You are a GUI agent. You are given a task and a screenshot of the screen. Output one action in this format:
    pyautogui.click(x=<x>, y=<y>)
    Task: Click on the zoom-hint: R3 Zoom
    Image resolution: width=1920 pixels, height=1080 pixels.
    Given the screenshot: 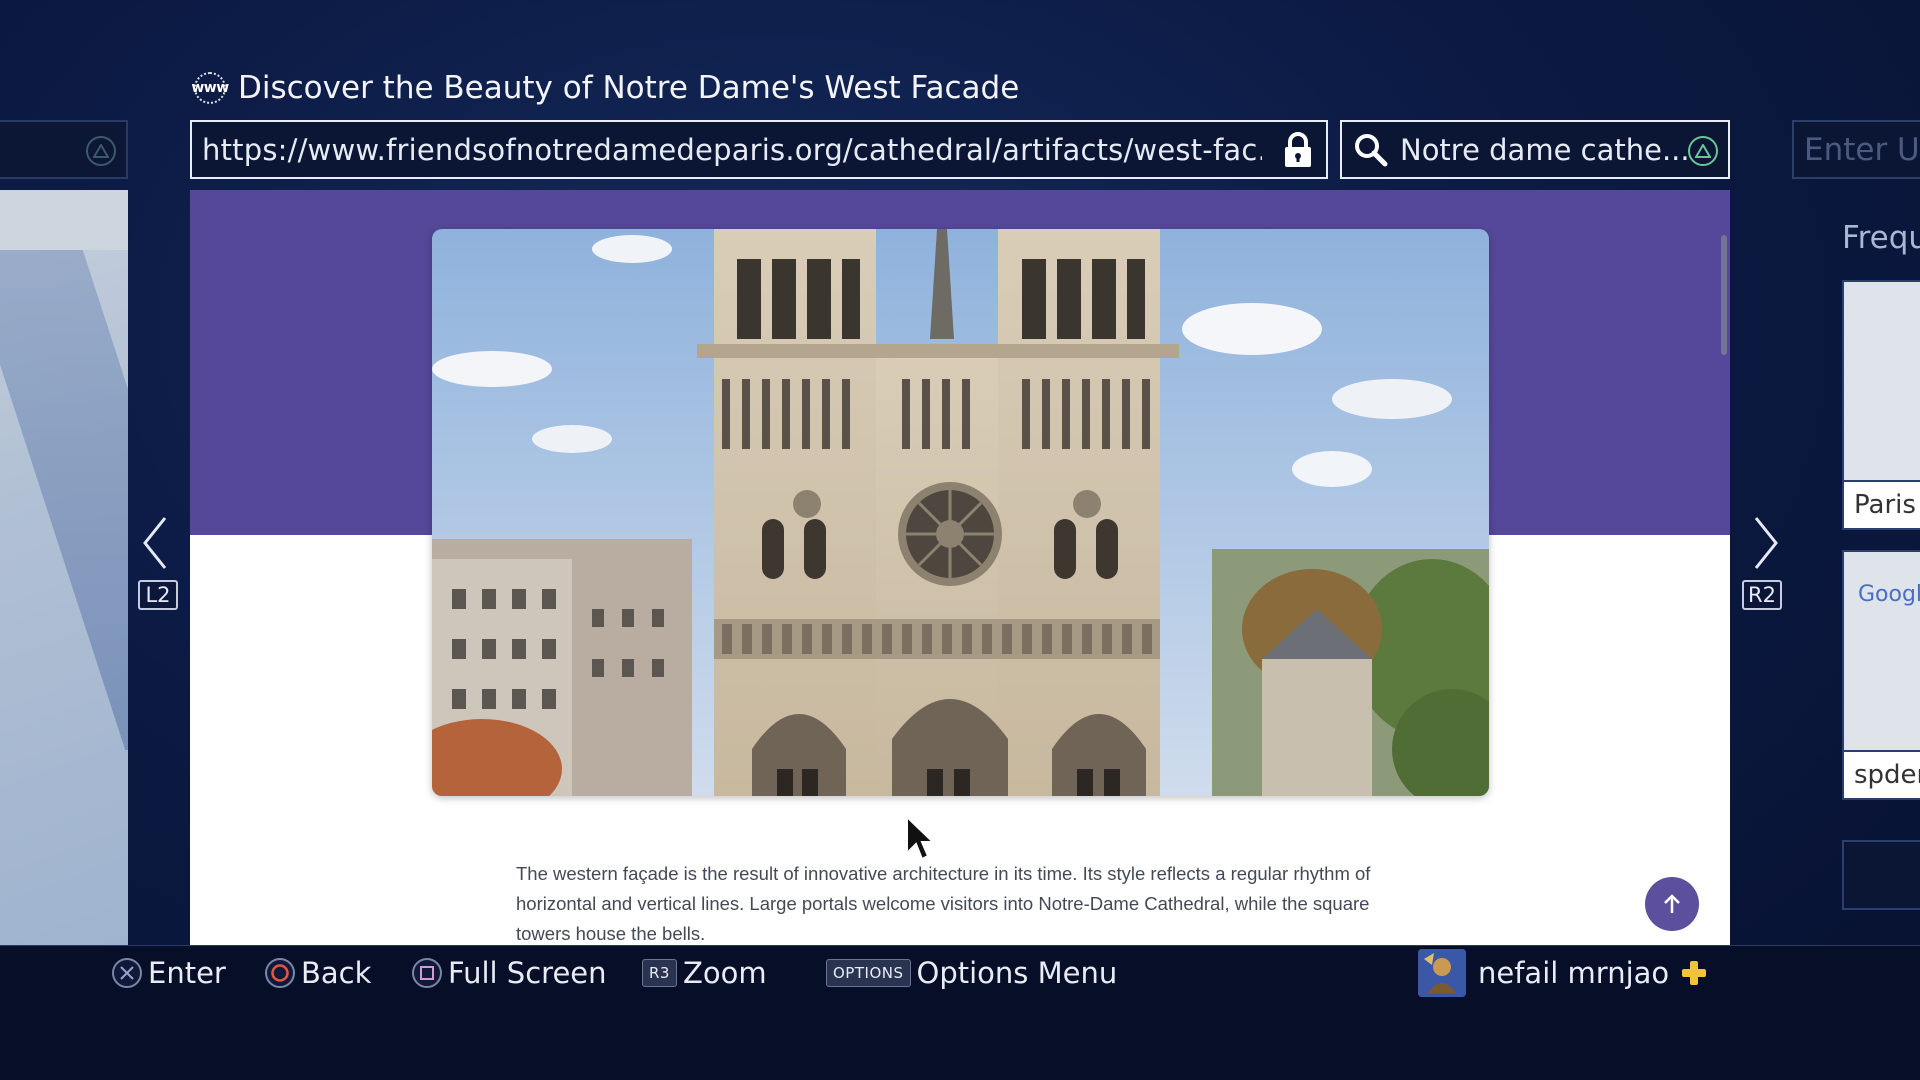 What is the action you would take?
    pyautogui.click(x=704, y=973)
    